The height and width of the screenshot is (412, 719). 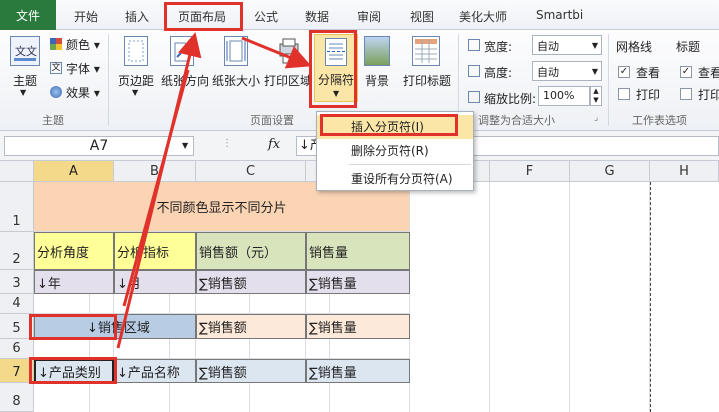 What do you see at coordinates (136, 80) in the screenshot?
I see `margins-button: 页边距` at bounding box center [136, 80].